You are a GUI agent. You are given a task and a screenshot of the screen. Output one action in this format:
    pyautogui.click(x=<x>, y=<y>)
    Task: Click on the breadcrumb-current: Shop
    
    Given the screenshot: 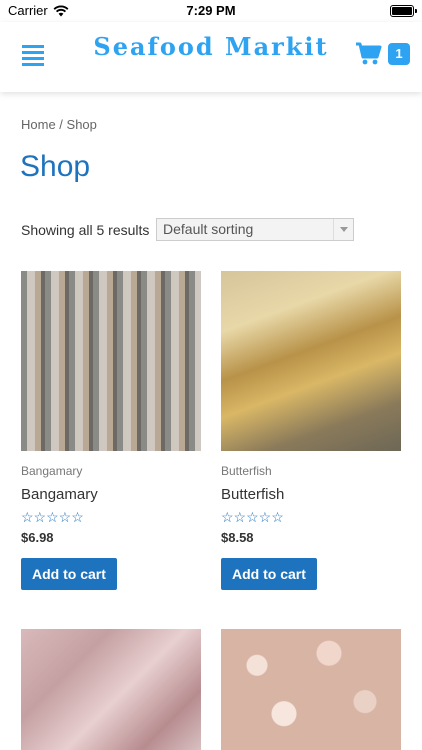 What is the action you would take?
    pyautogui.click(x=81, y=124)
    